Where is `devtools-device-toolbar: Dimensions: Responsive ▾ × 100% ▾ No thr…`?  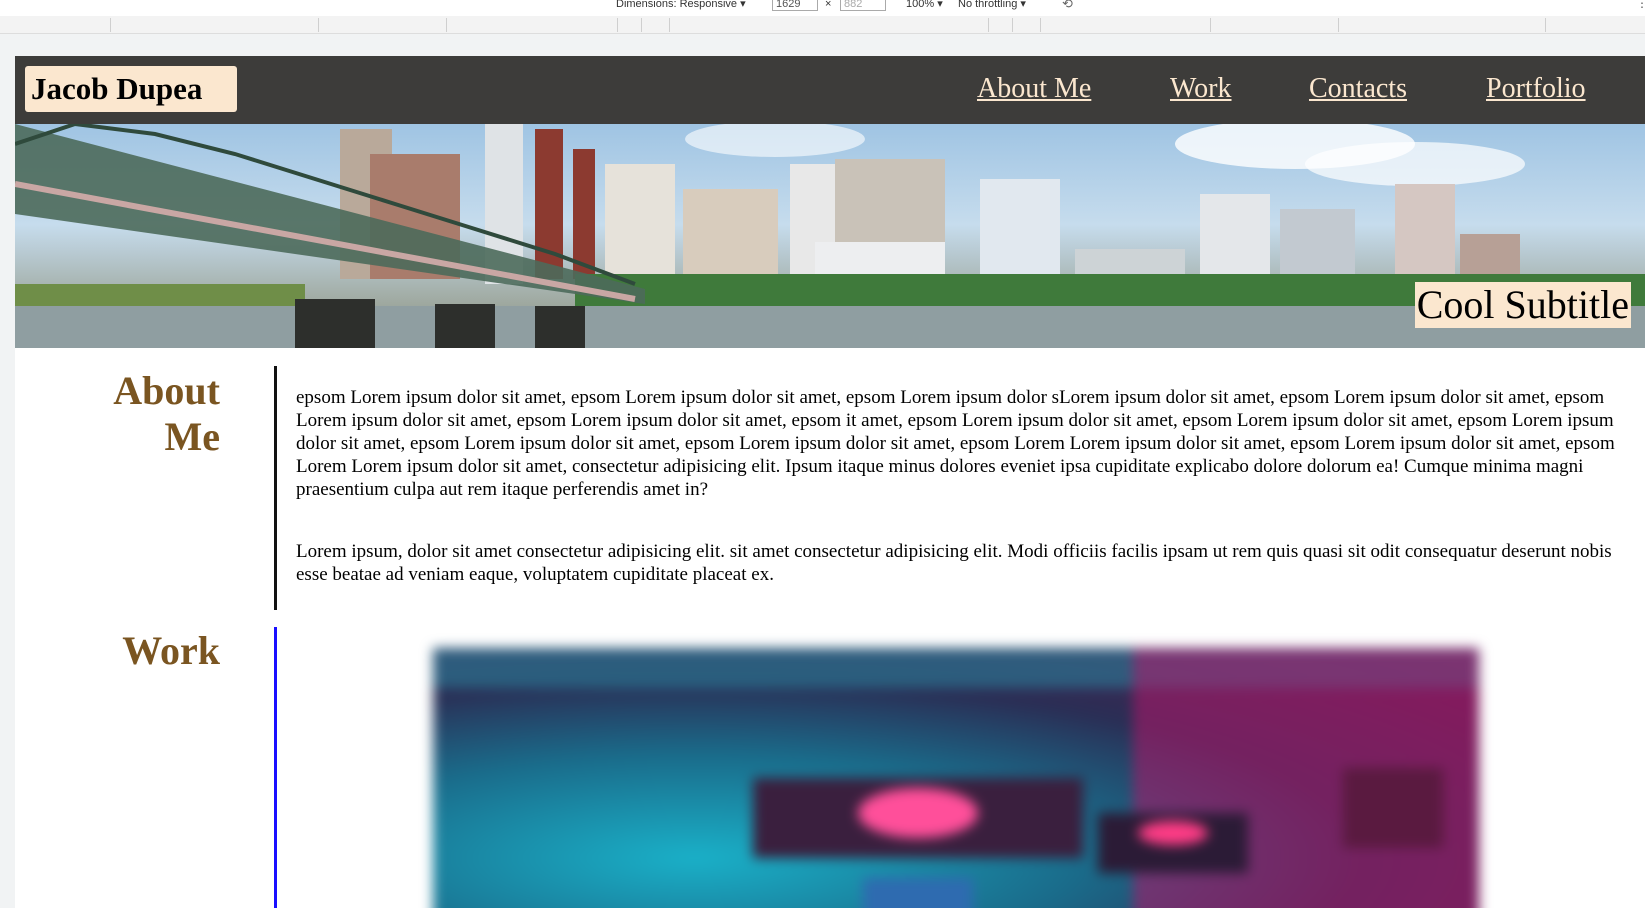 devtools-device-toolbar: Dimensions: Responsive ▾ × 100% ▾ No thr… is located at coordinates (822, 8).